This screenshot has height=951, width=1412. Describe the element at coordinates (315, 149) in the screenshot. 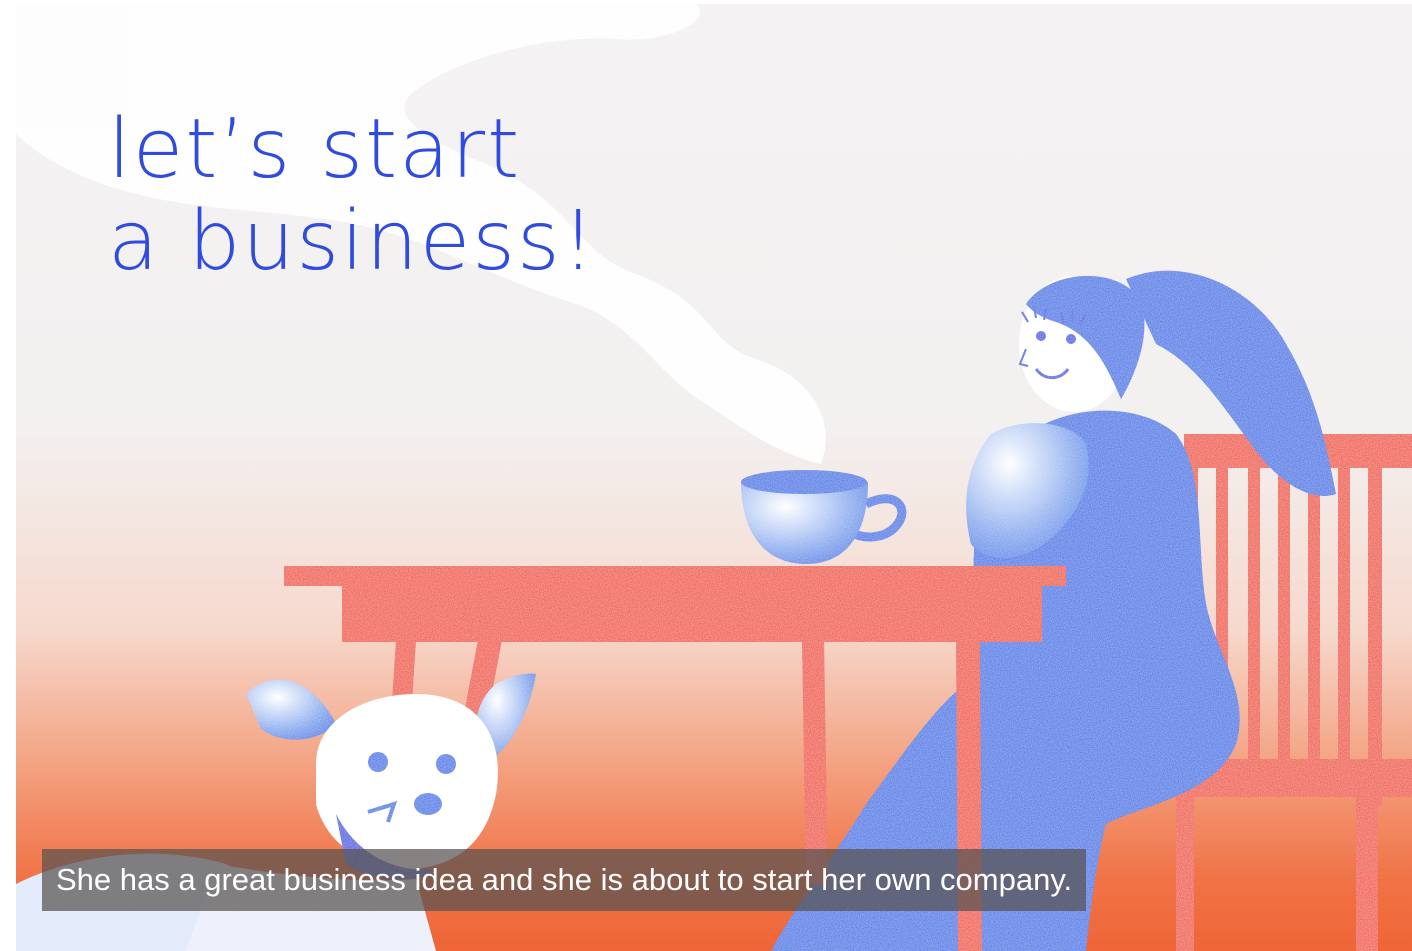

I see `title-line-1: let’s start` at that location.